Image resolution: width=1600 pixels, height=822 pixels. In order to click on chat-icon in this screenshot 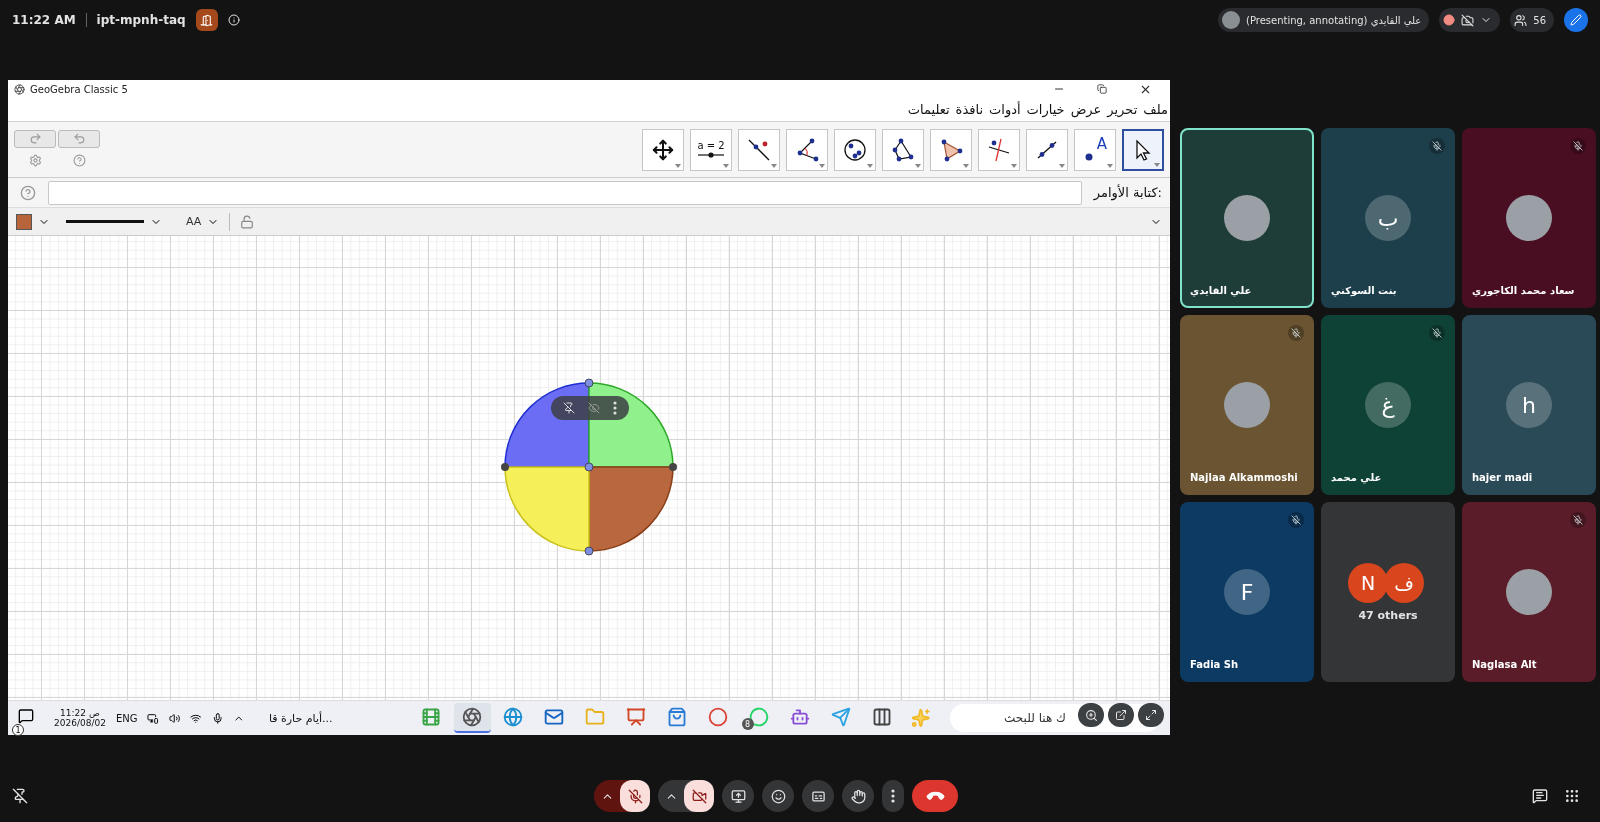, I will do `click(1540, 796)`.